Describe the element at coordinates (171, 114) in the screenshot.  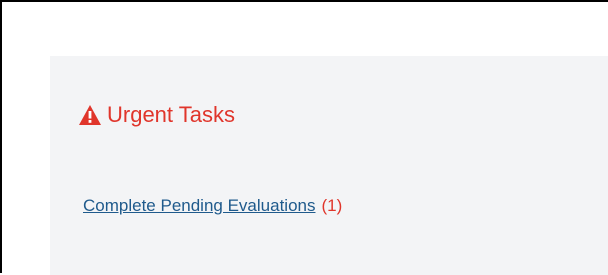
I see `urgent-tasks-title: Urgent Tasks` at that location.